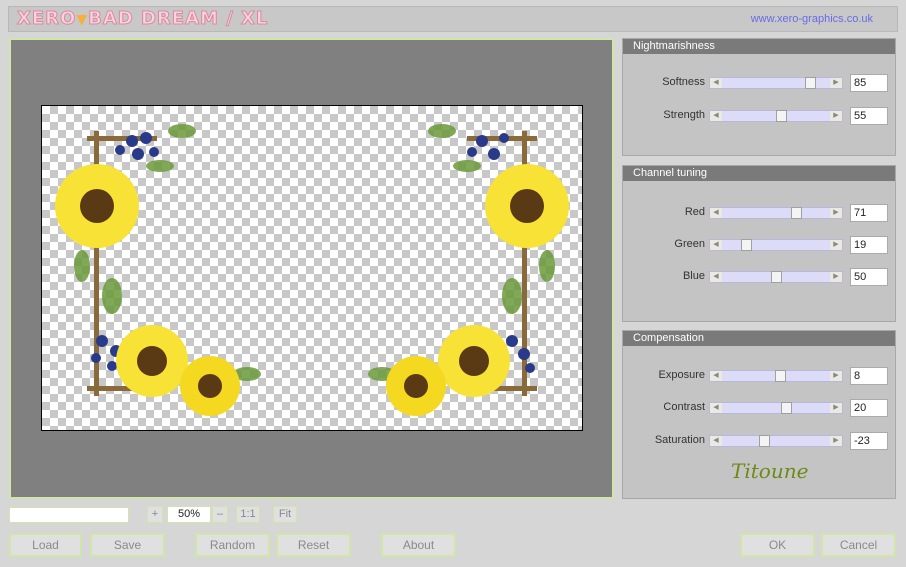 This screenshot has height=567, width=906. I want to click on blue-row: Blue ◀ ▶ 50, so click(759, 277).